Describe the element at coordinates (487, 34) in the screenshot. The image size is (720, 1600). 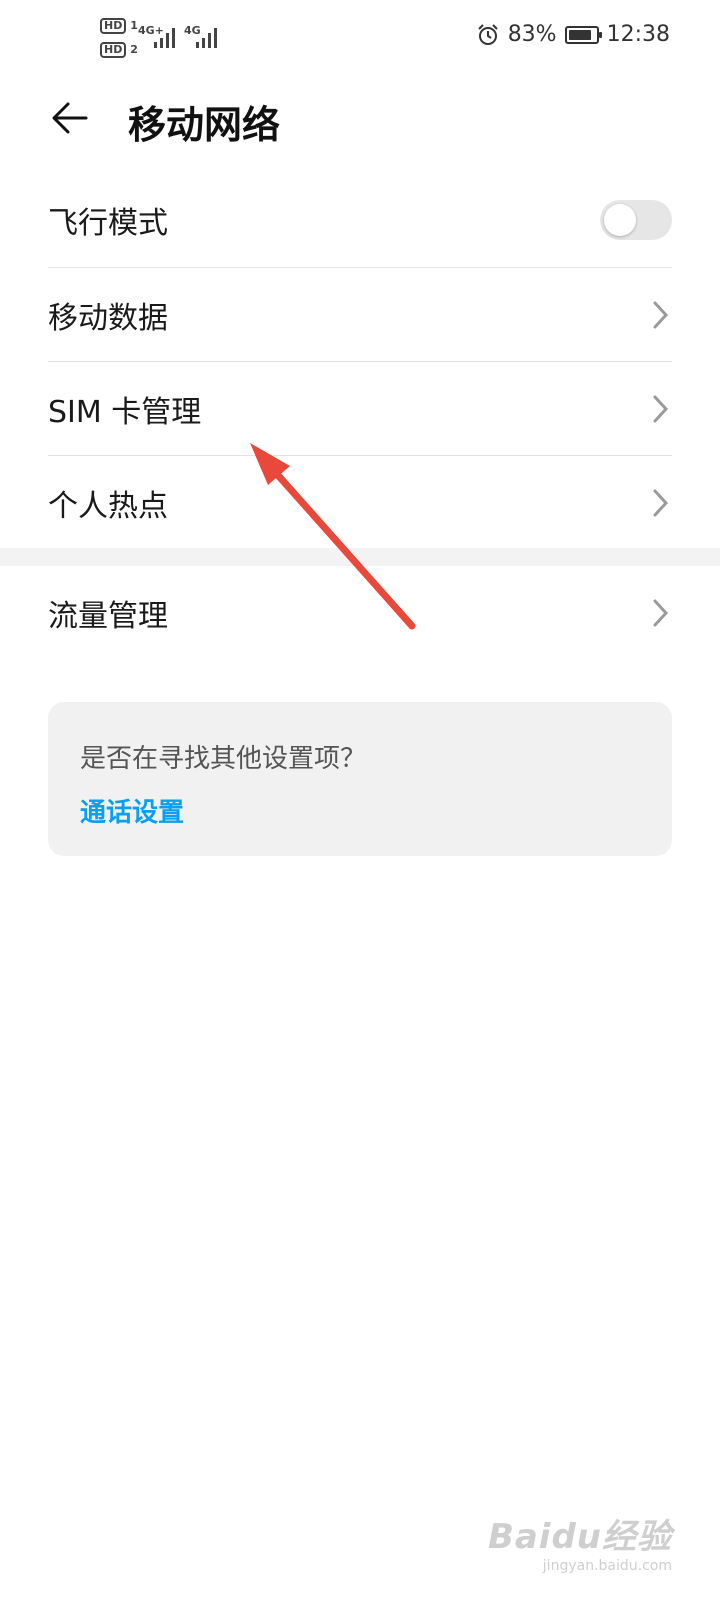
I see `alarm-icon` at that location.